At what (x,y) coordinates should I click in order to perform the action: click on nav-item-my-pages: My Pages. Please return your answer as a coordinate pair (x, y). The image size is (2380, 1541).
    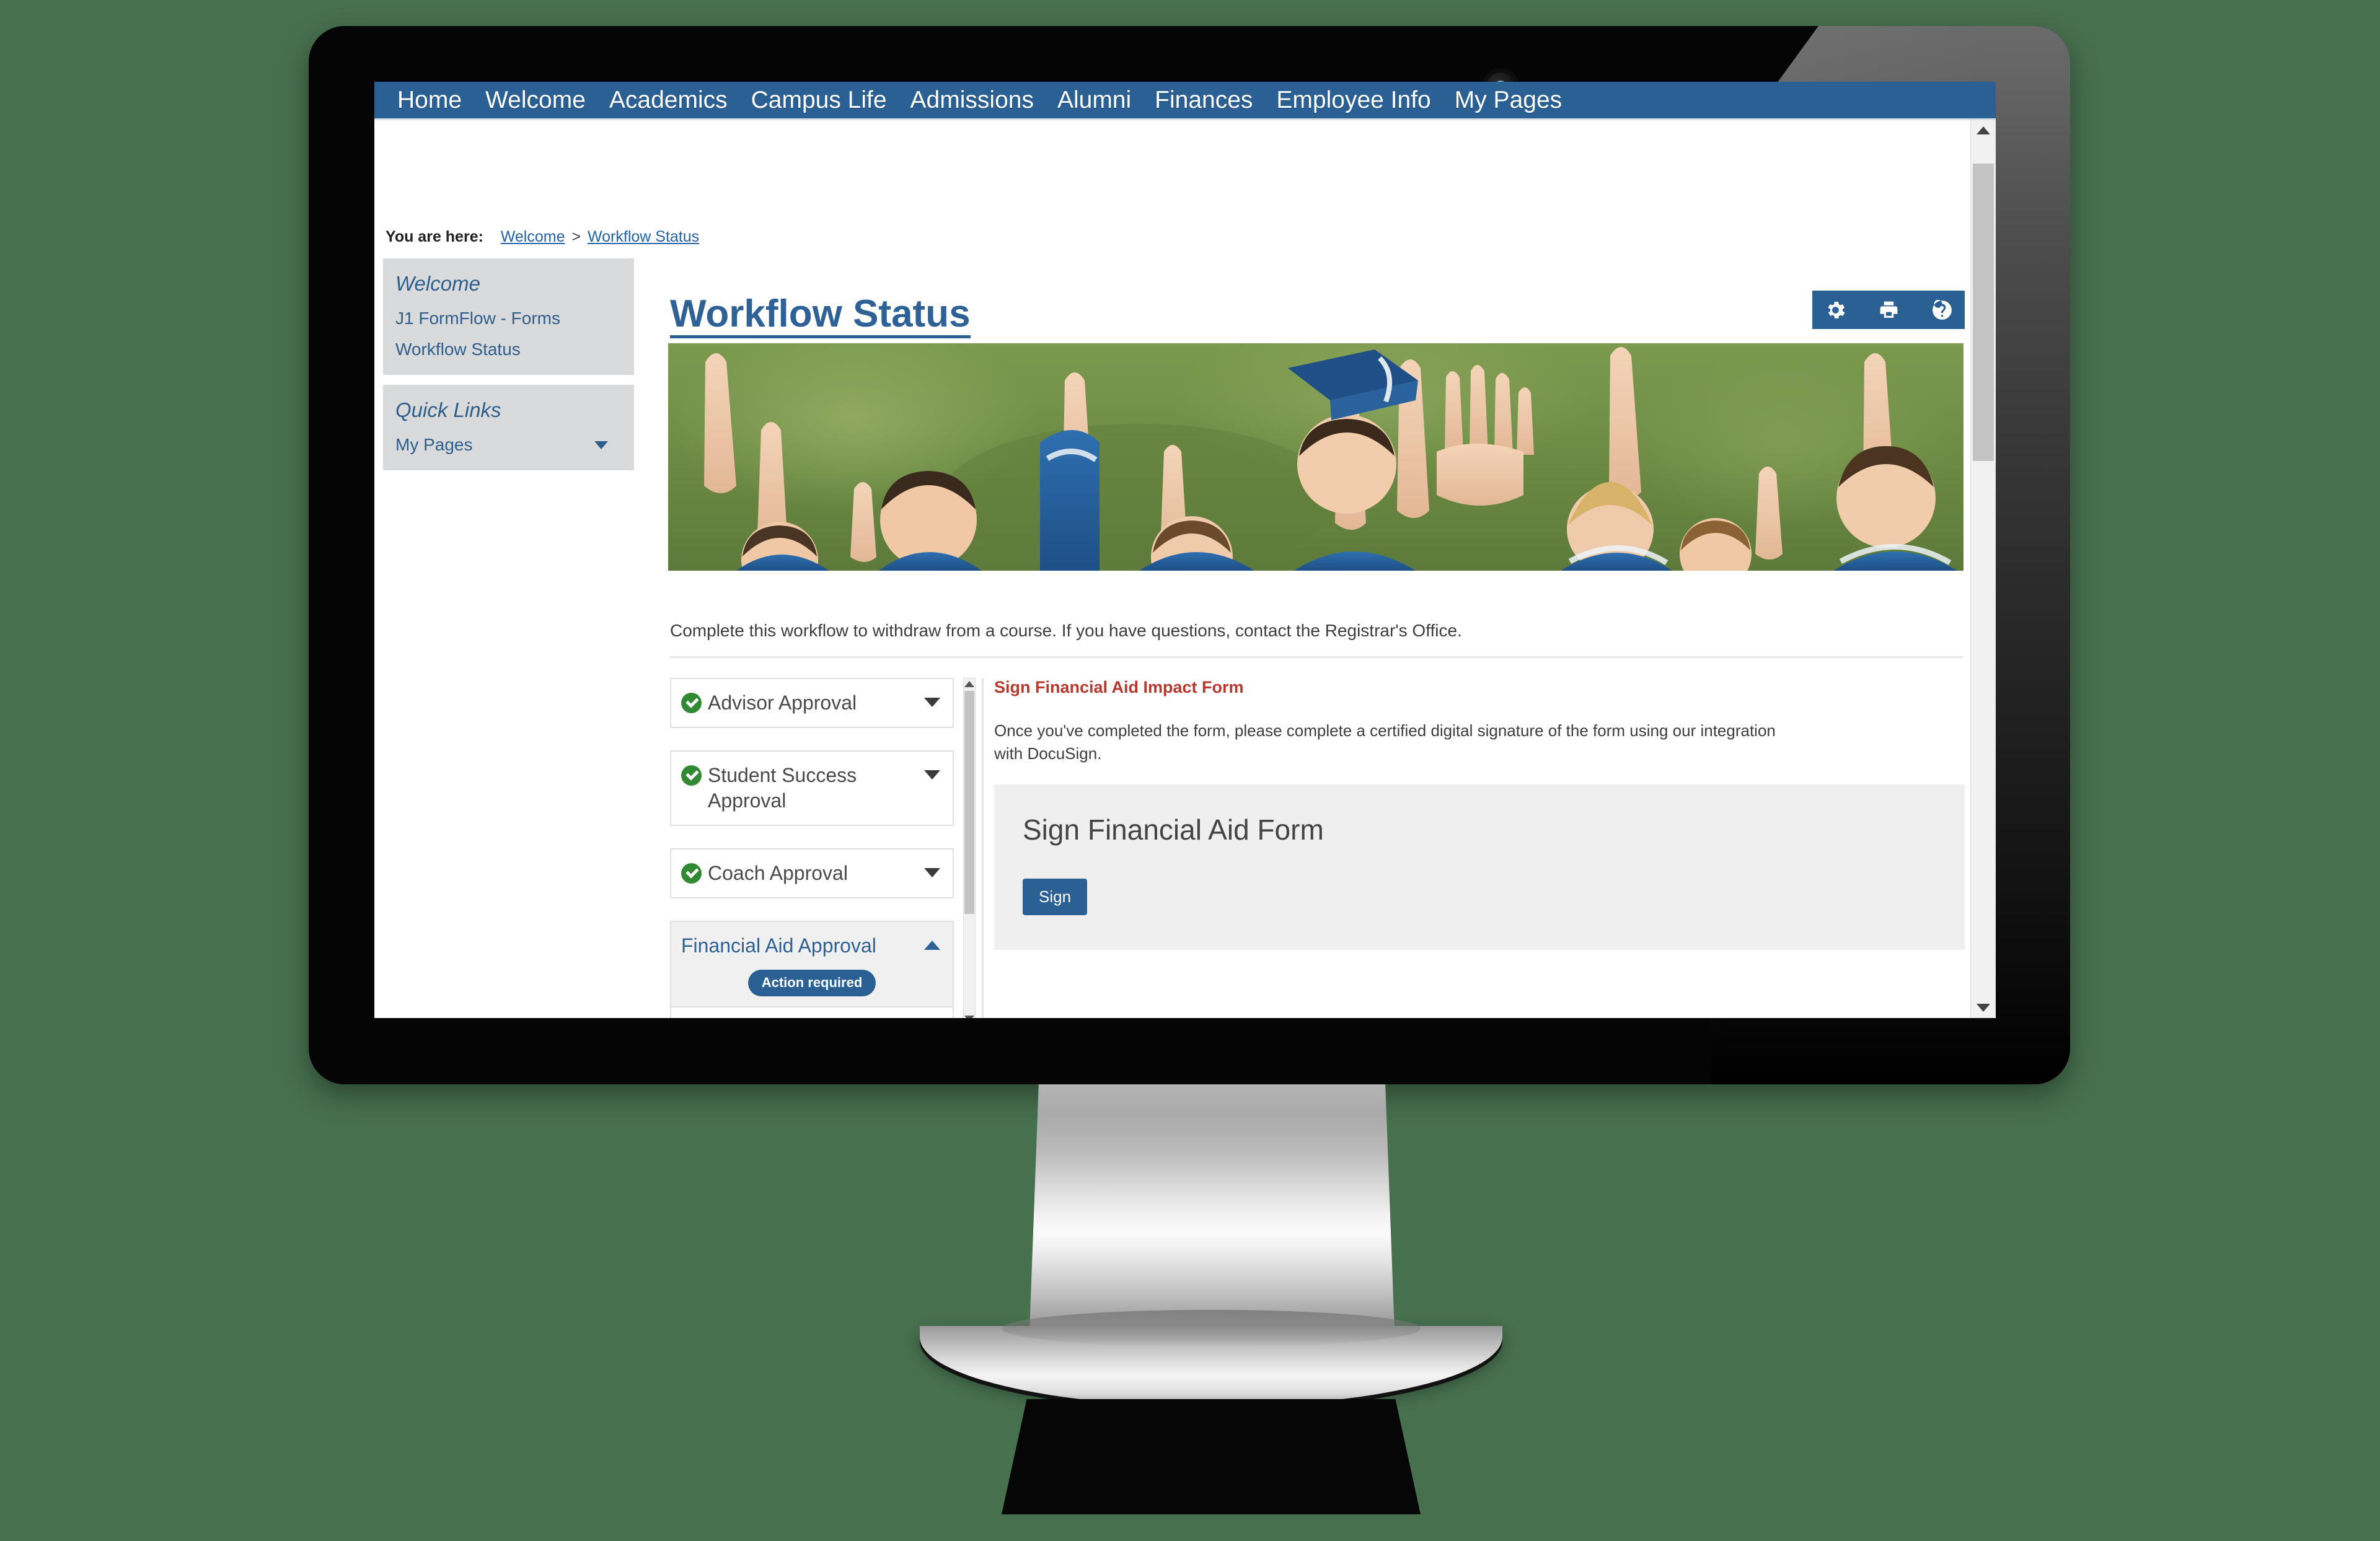
    Looking at the image, I should click on (1508, 100).